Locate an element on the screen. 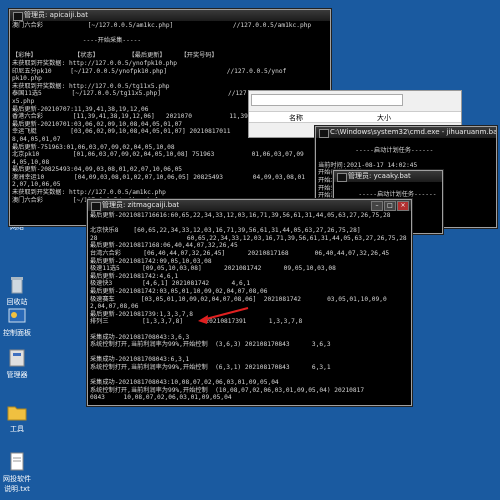 The image size is (500, 500). annotation-arrow-icon is located at coordinates (223, 315).